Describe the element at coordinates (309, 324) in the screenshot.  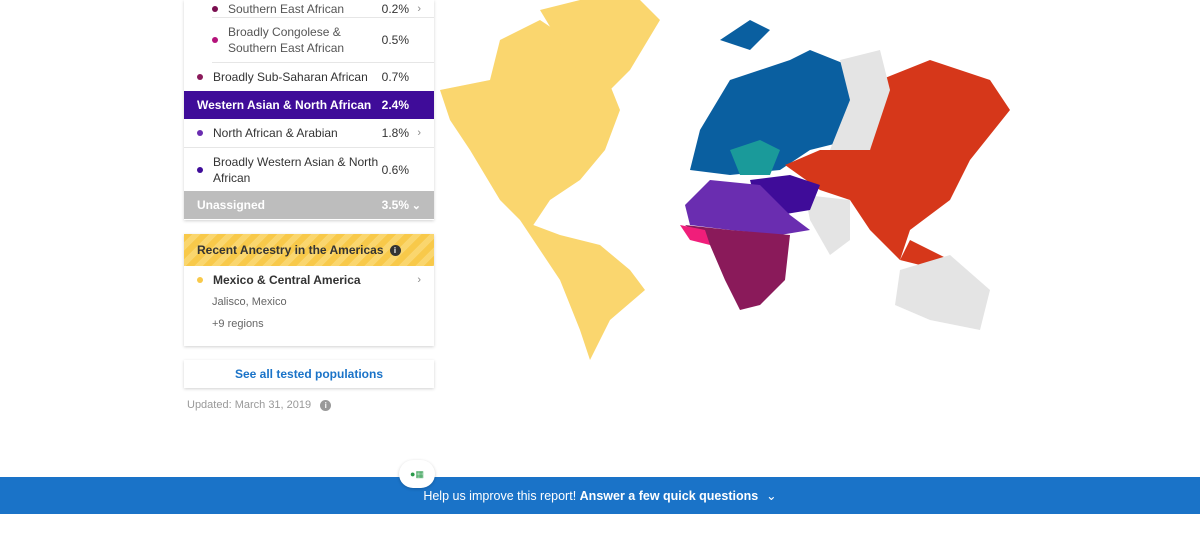
I see `more-regions-text: +9 regions` at that location.